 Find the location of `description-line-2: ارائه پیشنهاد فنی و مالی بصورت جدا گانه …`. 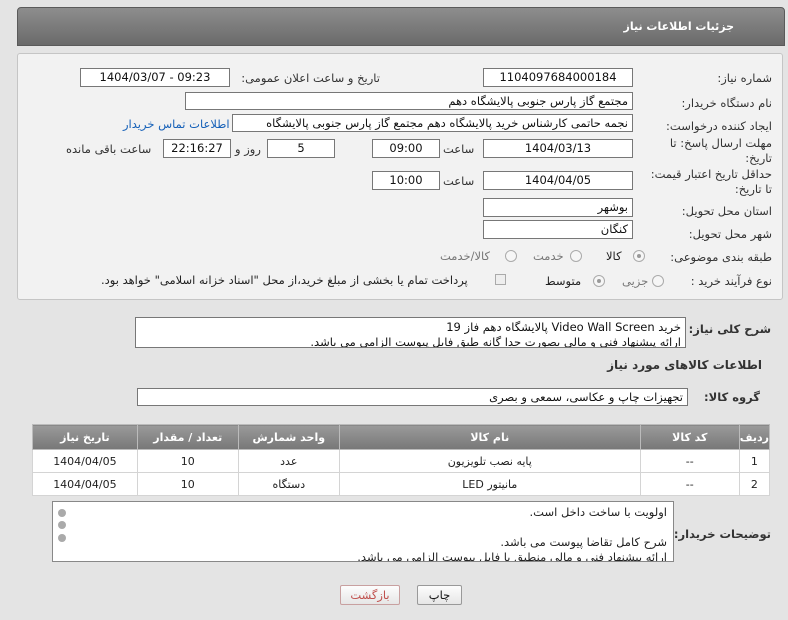

description-line-2: ارائه پیشنهاد فنی و مالی بصورت جدا گانه … is located at coordinates (495, 341).